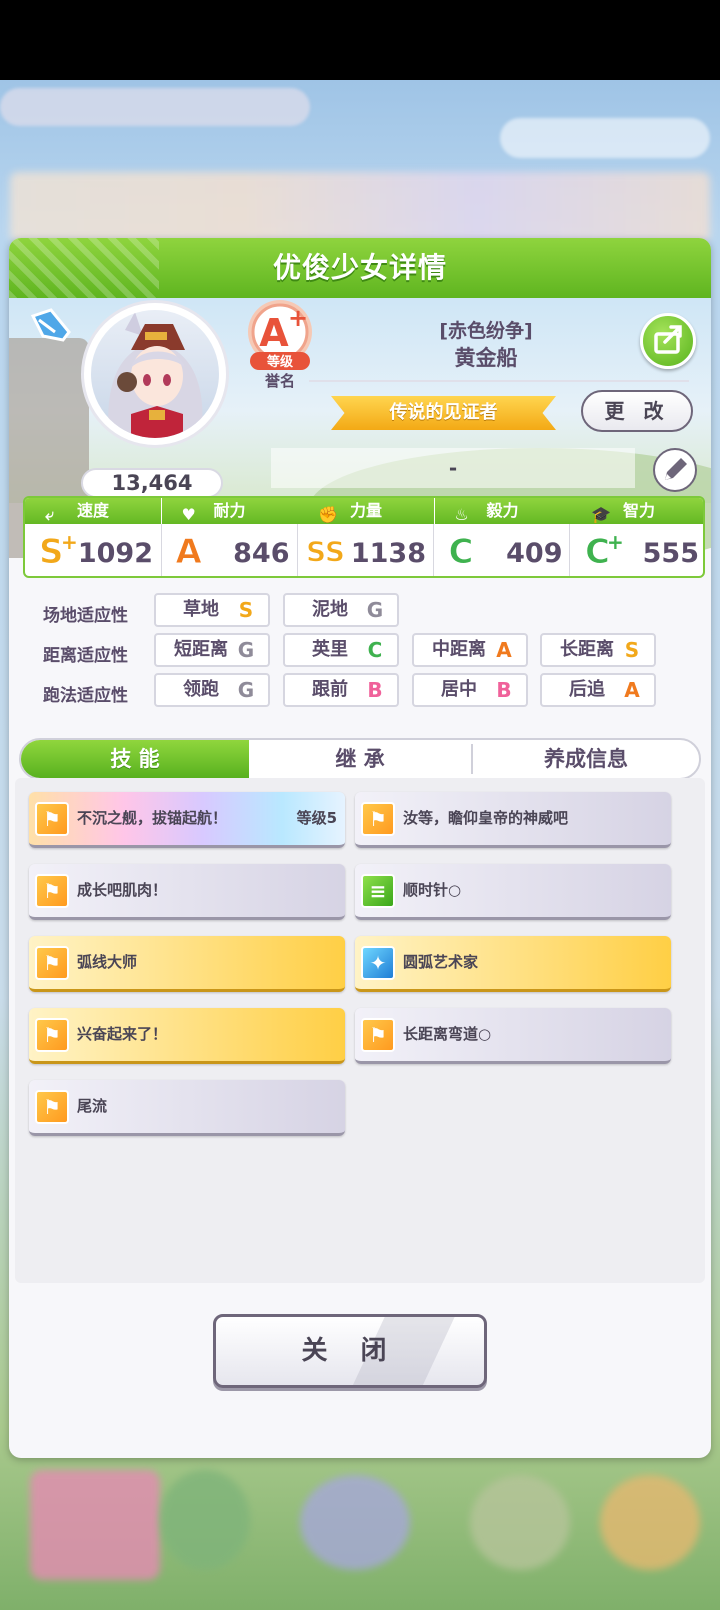 The height and width of the screenshot is (1610, 720). I want to click on skill-name: 不沉之舰，拔锚起航！, so click(152, 818).